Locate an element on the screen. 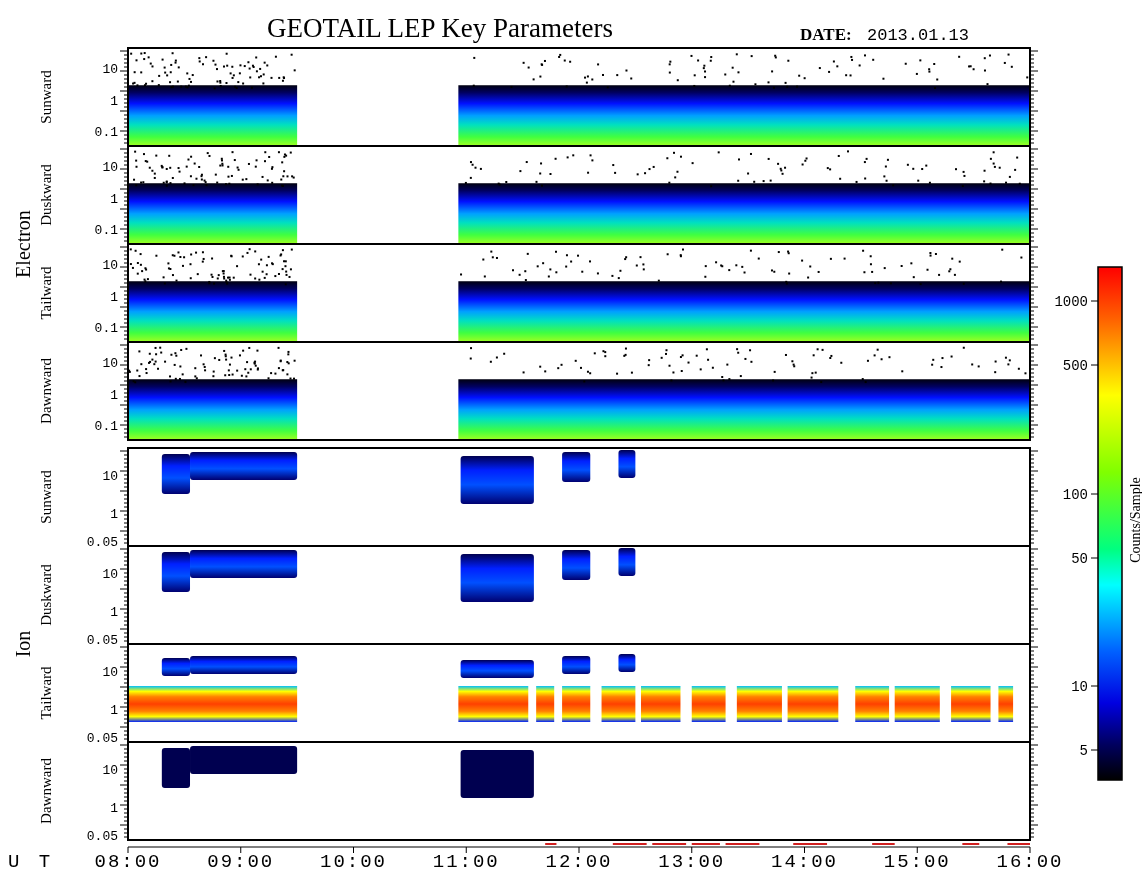 This screenshot has width=1142, height=880. colorbar-tick-label: 5 is located at coordinates (1083, 751).